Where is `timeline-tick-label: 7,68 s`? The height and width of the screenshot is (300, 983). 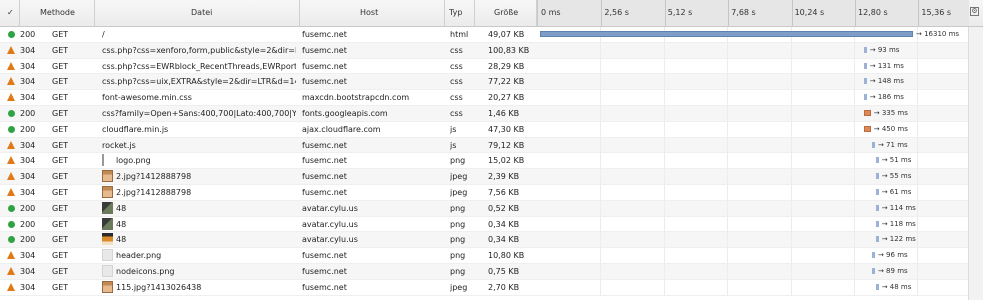
timeline-tick-label: 7,68 s is located at coordinates (743, 12).